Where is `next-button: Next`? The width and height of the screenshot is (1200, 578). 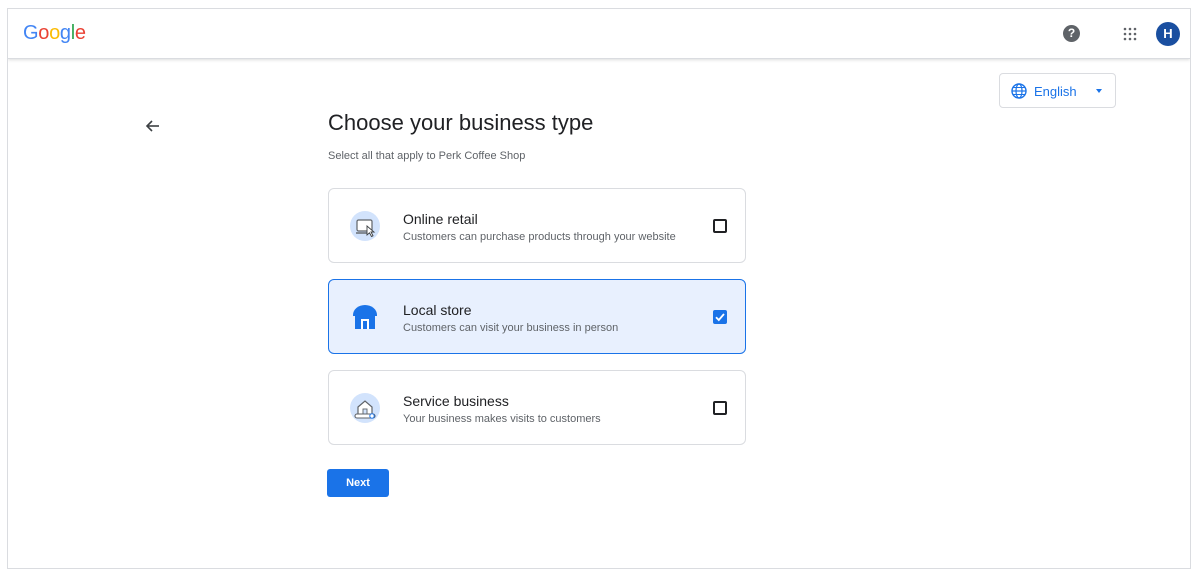
next-button: Next is located at coordinates (358, 483).